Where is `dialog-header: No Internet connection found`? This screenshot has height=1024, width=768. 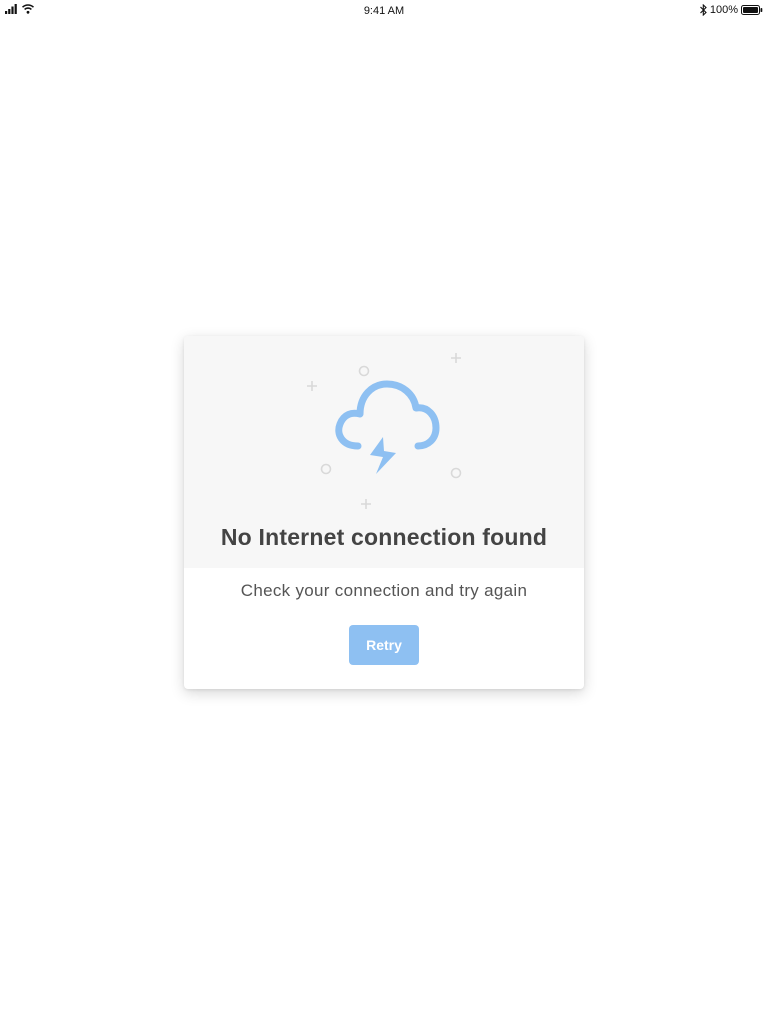
dialog-header: No Internet connection found is located at coordinates (384, 452).